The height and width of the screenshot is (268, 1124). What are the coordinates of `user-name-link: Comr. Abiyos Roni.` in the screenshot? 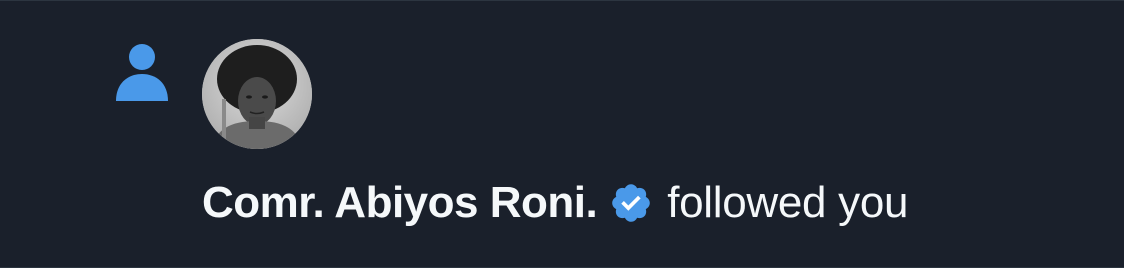 It's located at (400, 203).